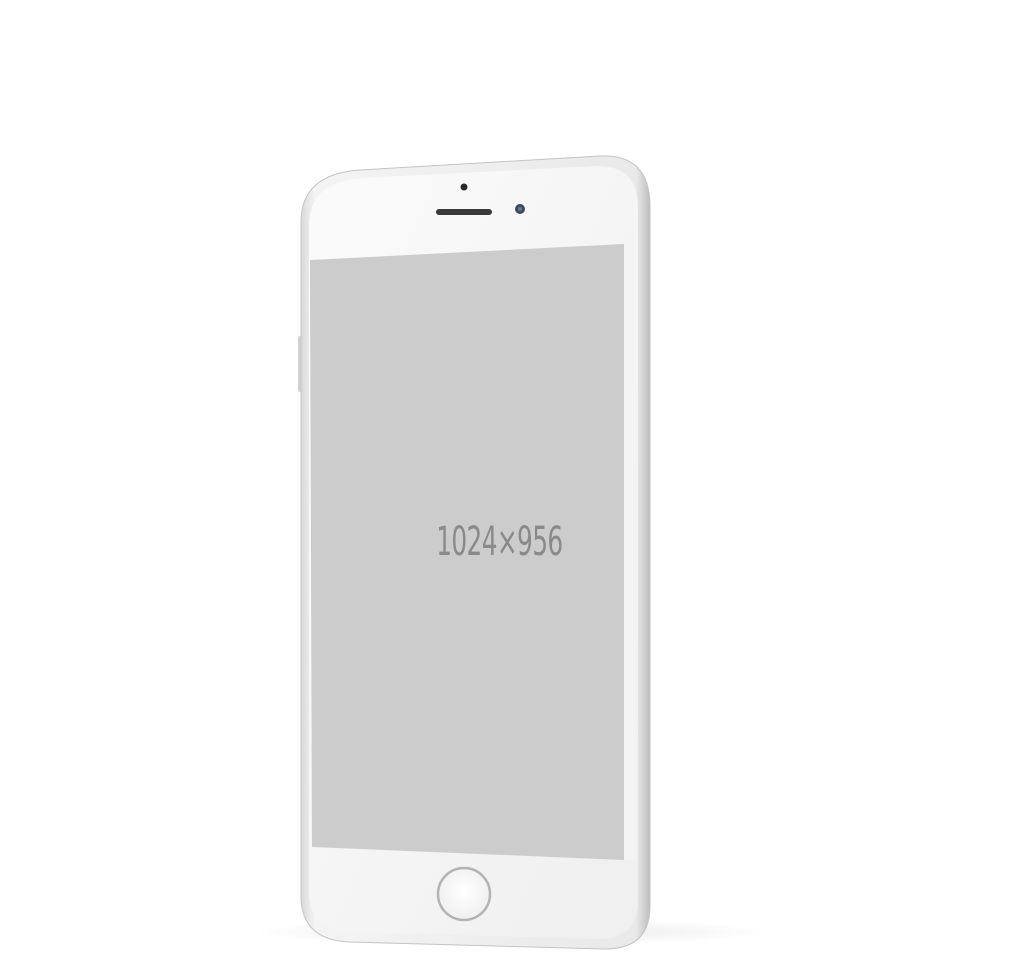  Describe the element at coordinates (464, 187) in the screenshot. I see `front-camera-icon` at that location.